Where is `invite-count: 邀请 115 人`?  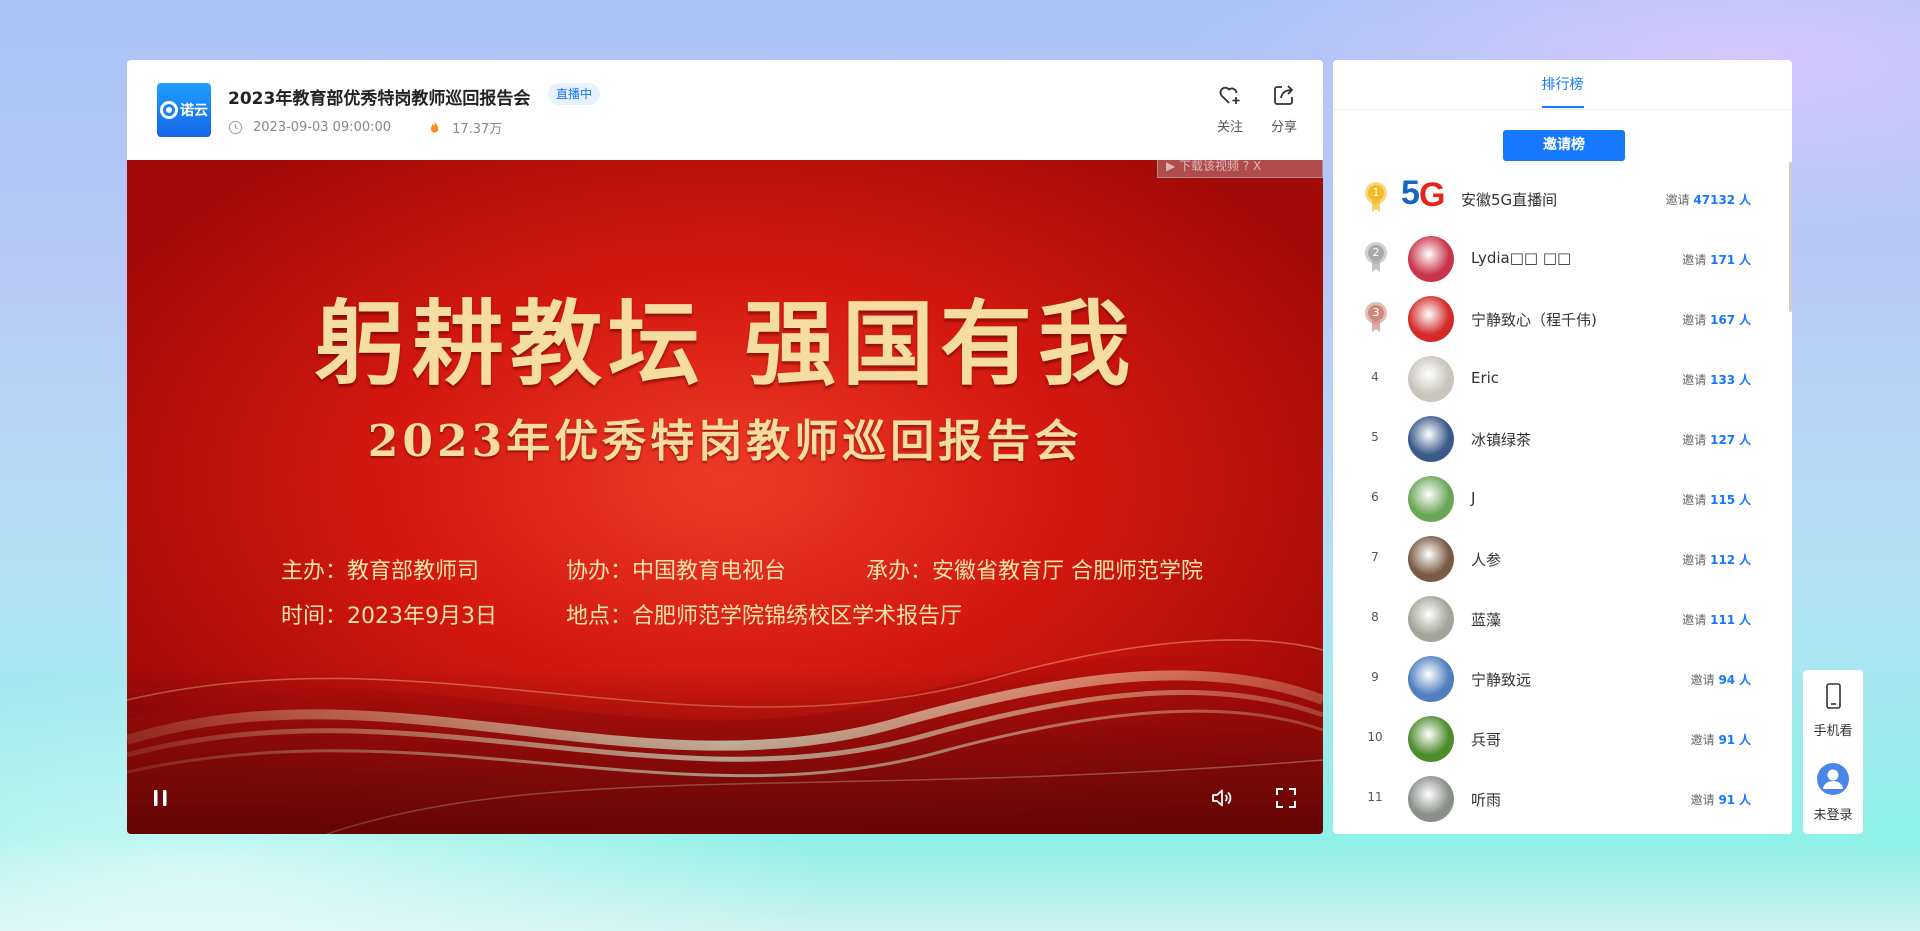
invite-count: 邀请 115 人 is located at coordinates (1716, 499).